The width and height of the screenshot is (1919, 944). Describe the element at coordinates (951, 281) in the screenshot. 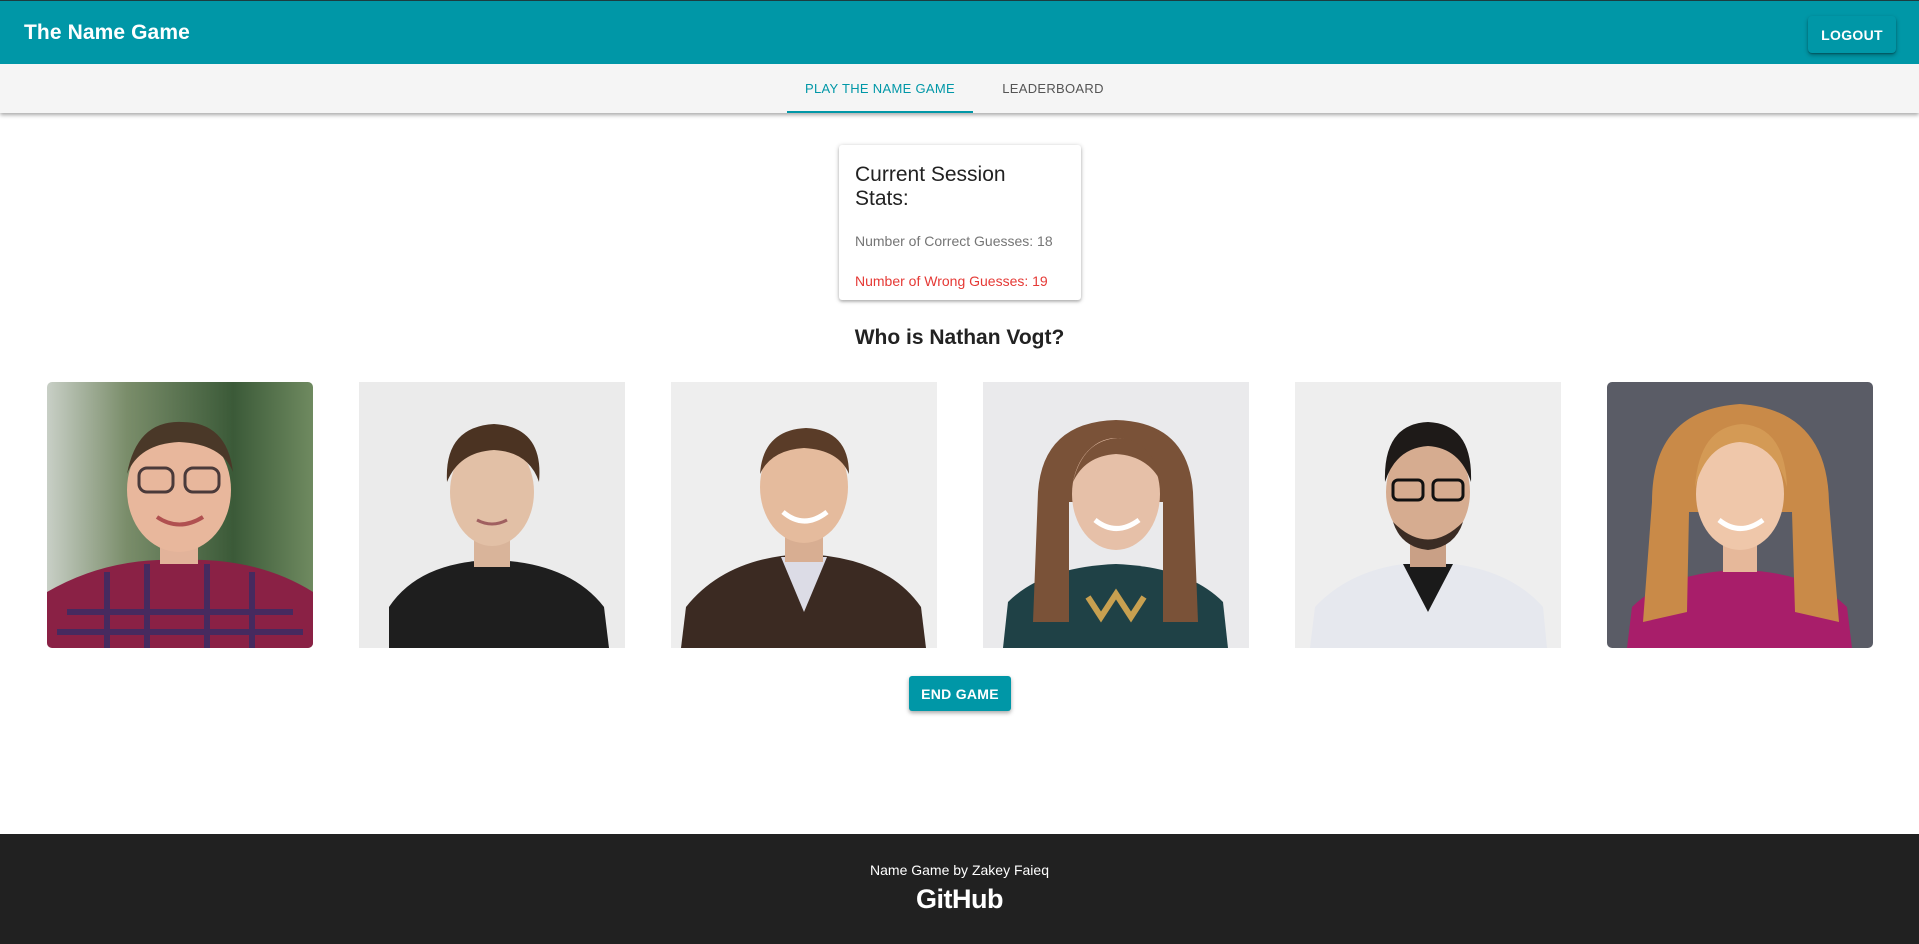

I see `wrong-guesses-count: Number of Wrong Guesses: 19` at that location.